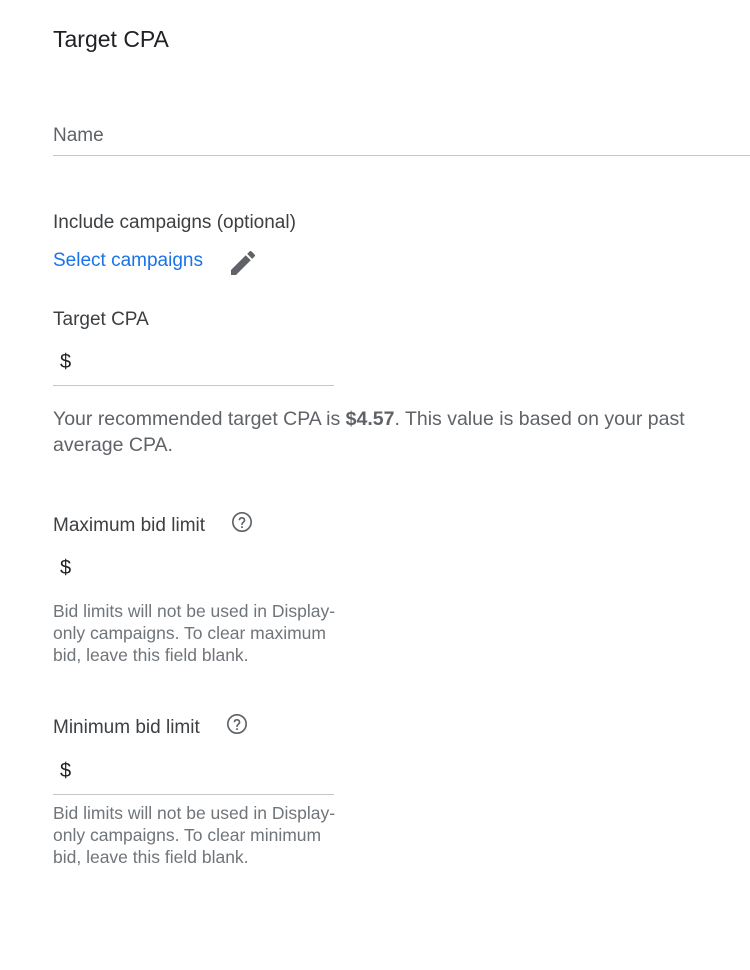 Image resolution: width=750 pixels, height=970 pixels. I want to click on max-bid-label: Maximum bid limit, so click(129, 525).